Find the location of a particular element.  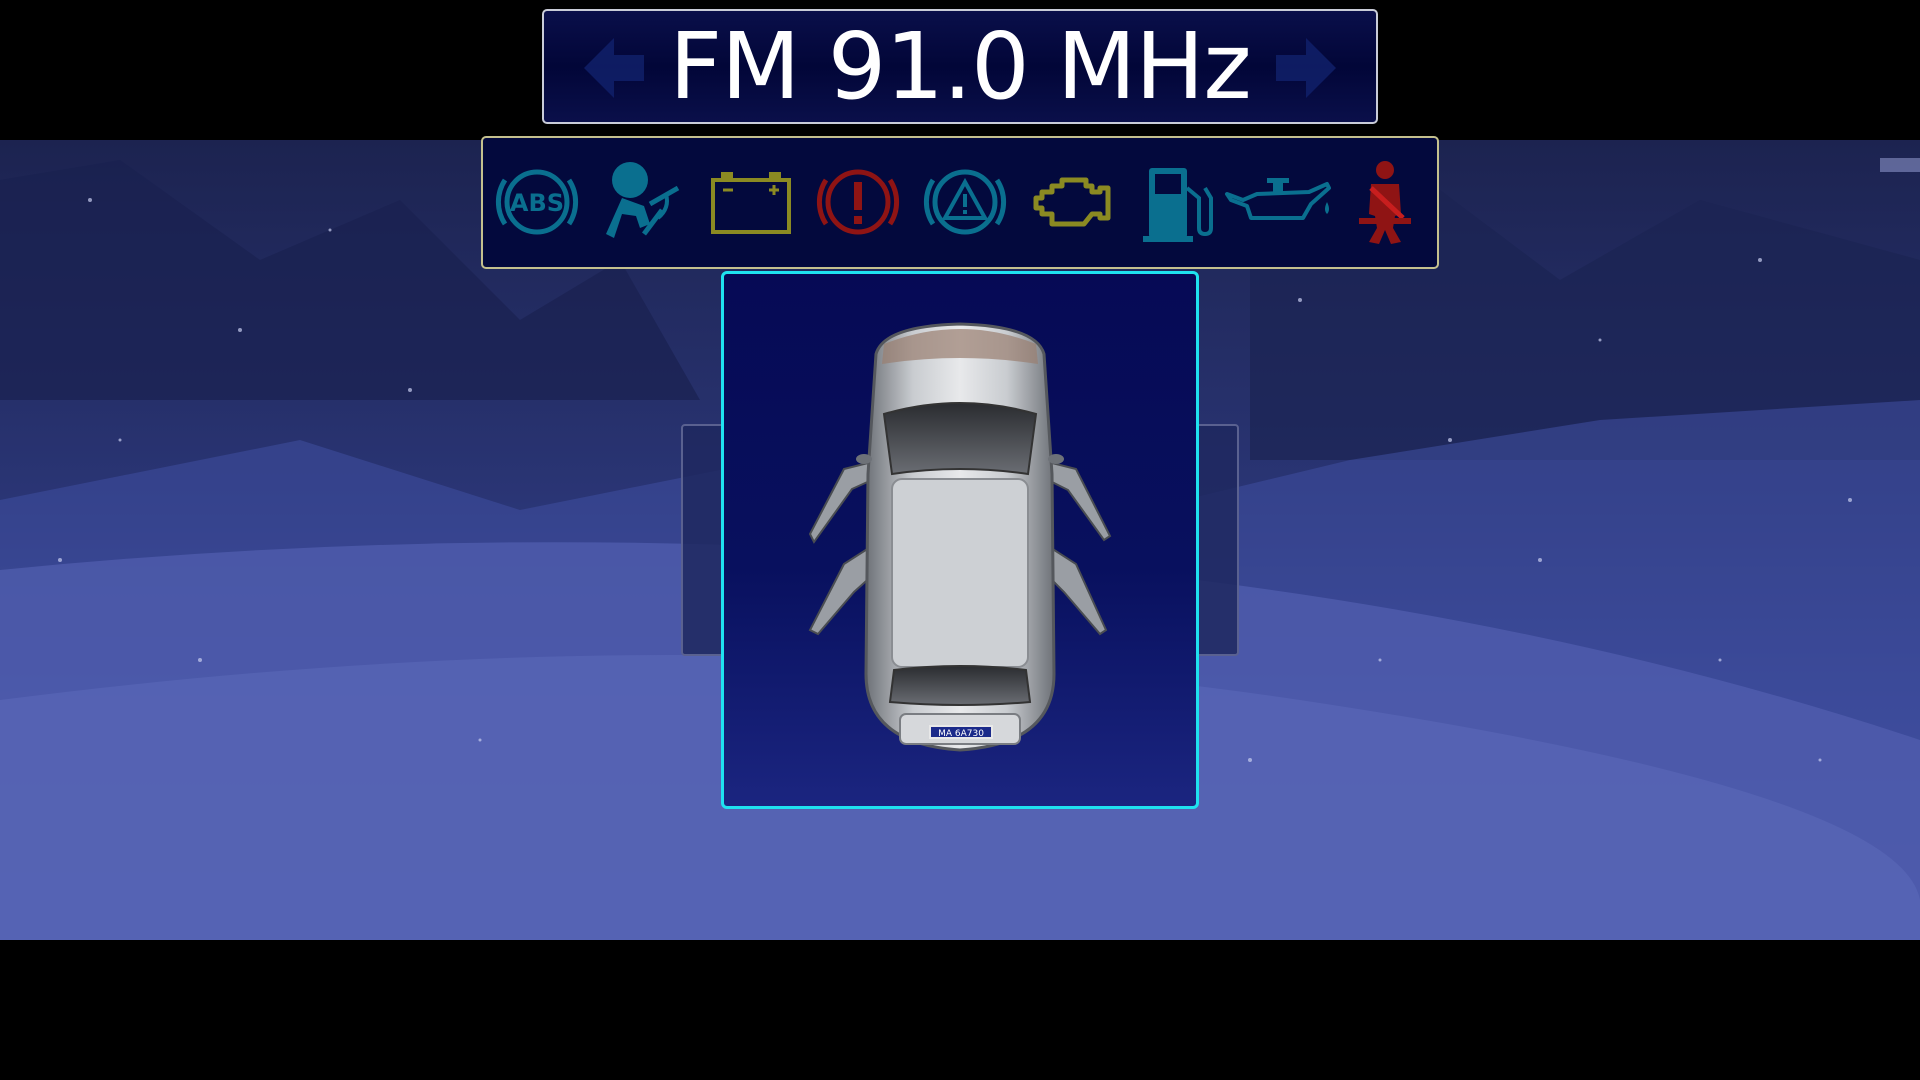

svg-text: ABS is located at coordinates (537, 203).